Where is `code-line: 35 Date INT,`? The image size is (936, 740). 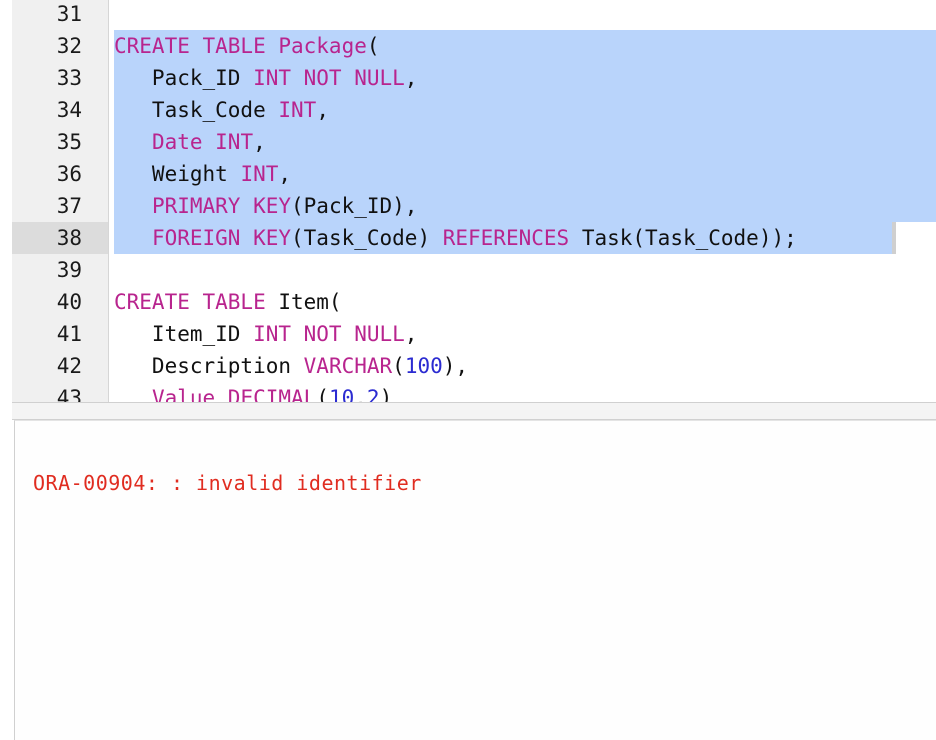
code-line: 35 Date INT, is located at coordinates (468, 142).